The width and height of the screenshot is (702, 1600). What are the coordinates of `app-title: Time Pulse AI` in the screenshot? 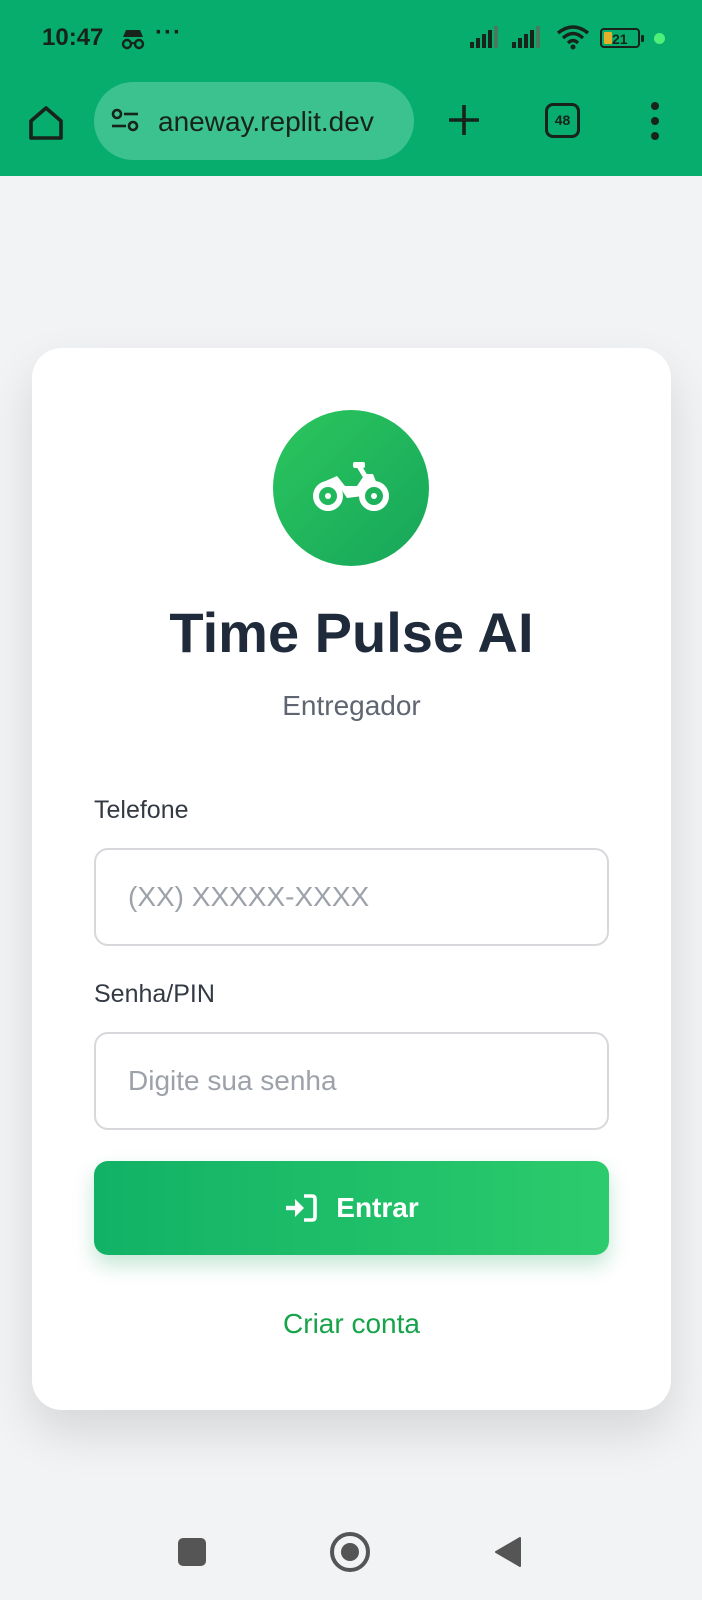 It's located at (351, 632).